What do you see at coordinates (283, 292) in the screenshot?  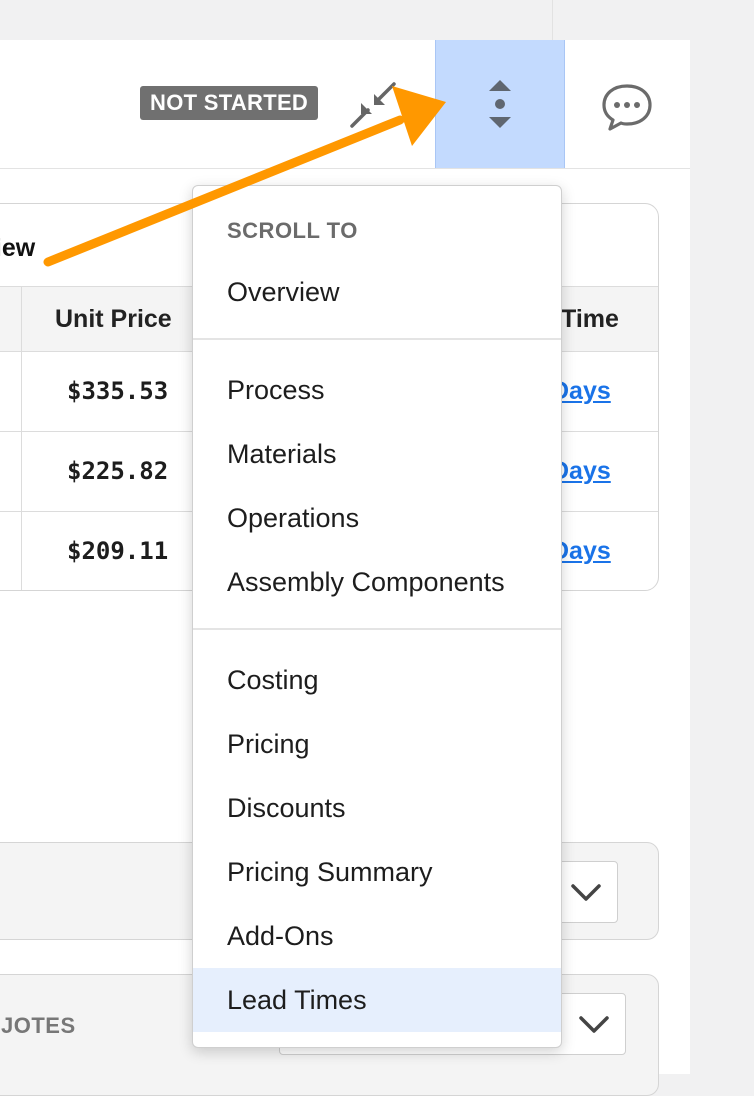 I see `menu-item-label: Overview` at bounding box center [283, 292].